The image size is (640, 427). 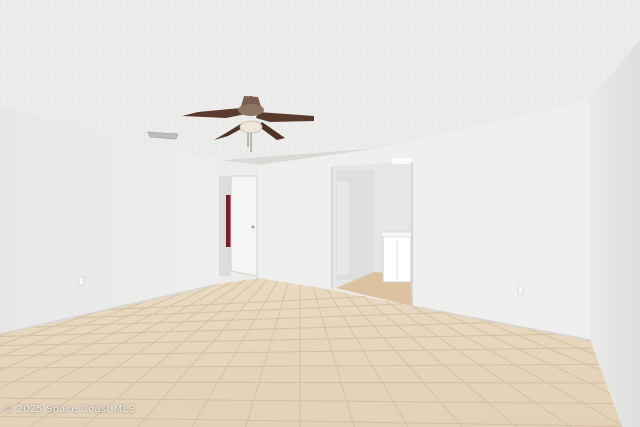 What do you see at coordinates (228, 221) in the screenshot?
I see `hallway-curtain` at bounding box center [228, 221].